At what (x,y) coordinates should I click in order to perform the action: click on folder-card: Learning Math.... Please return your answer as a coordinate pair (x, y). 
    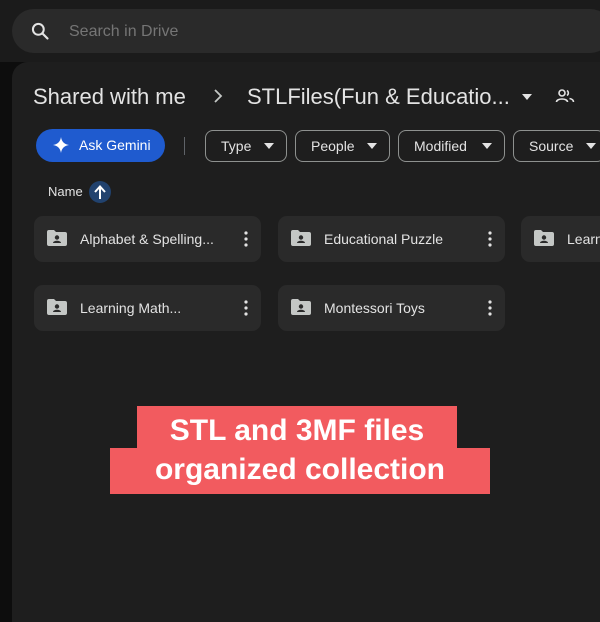
    Looking at the image, I should click on (147, 308).